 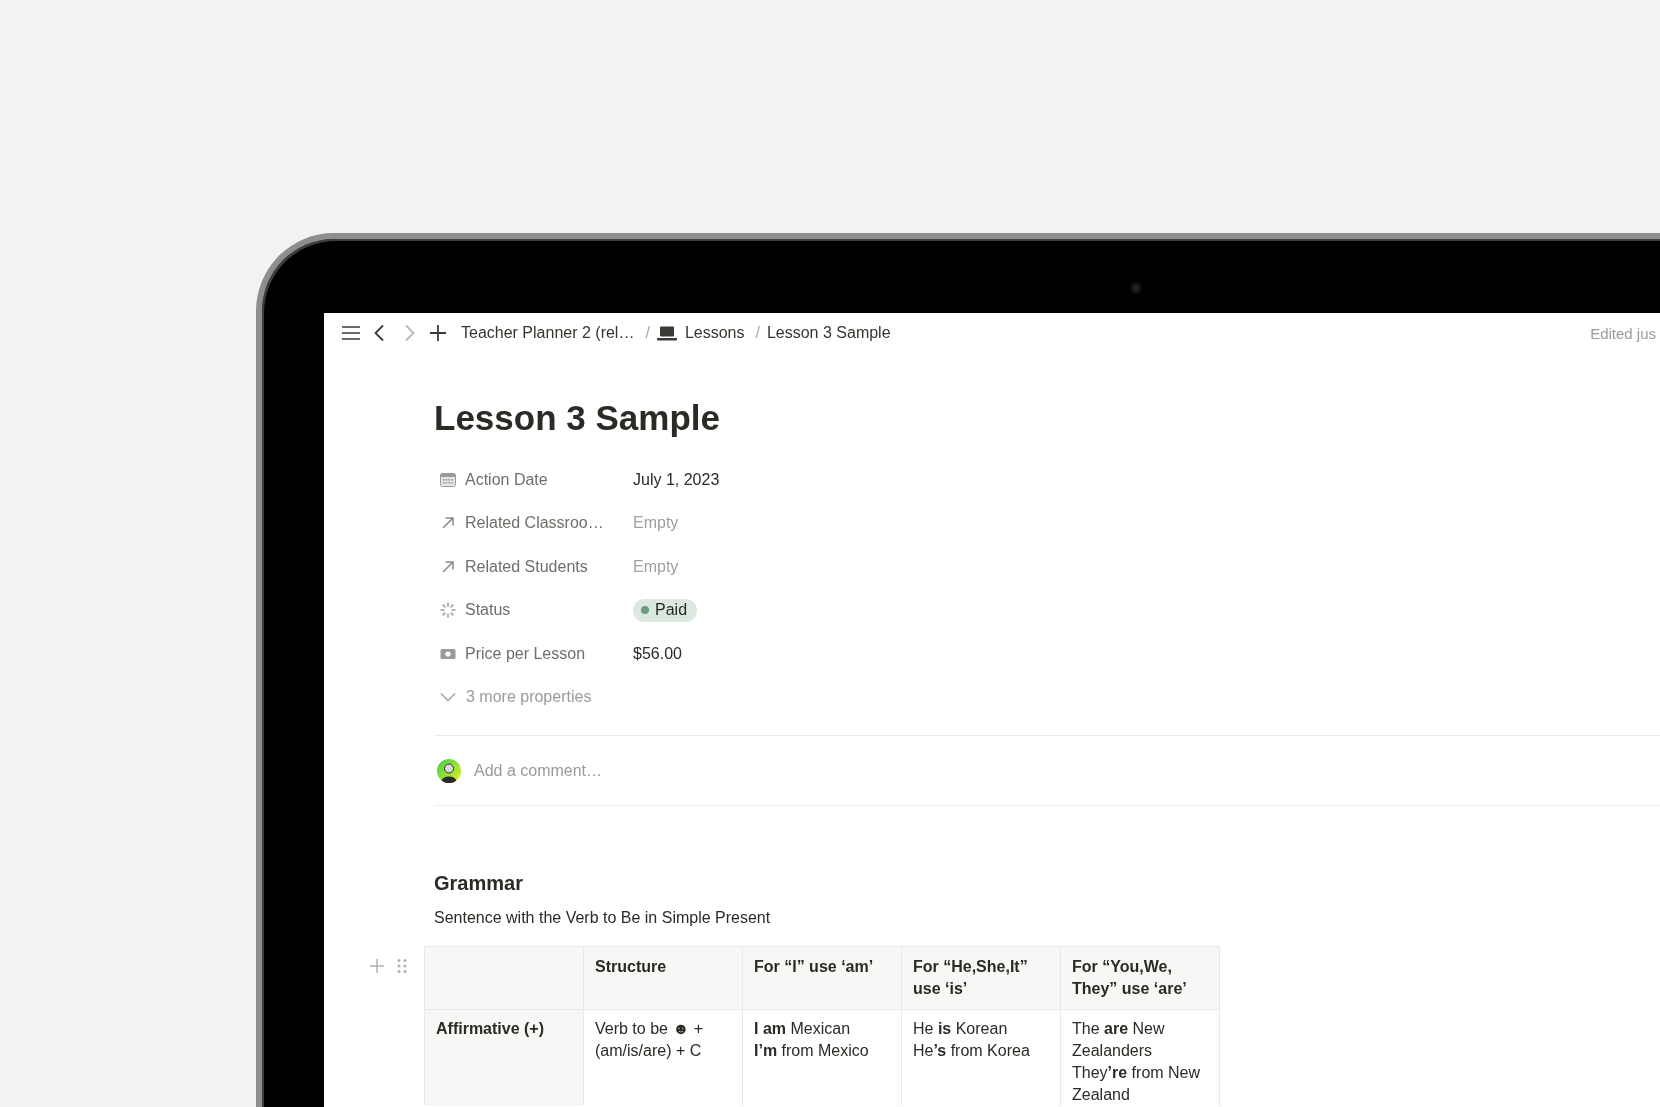 What do you see at coordinates (1623, 333) in the screenshot?
I see `edited-status: Edited jus` at bounding box center [1623, 333].